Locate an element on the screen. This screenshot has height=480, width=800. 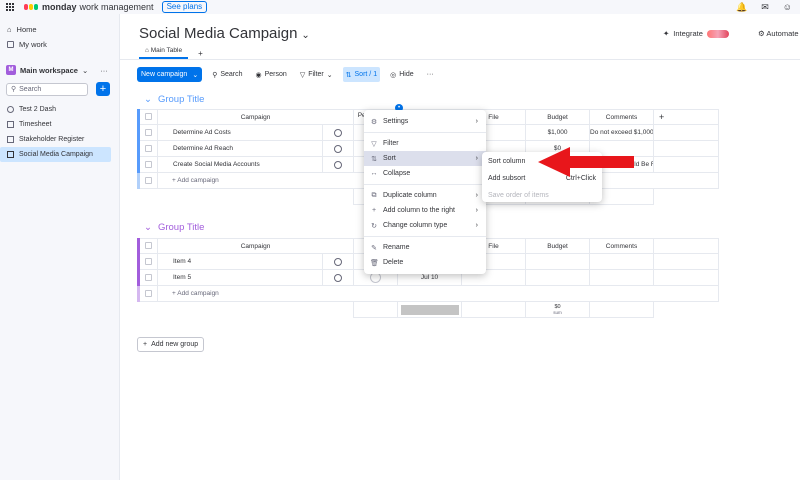
sidebar-item-home: ⌂ Home is located at coordinates (59, 29).